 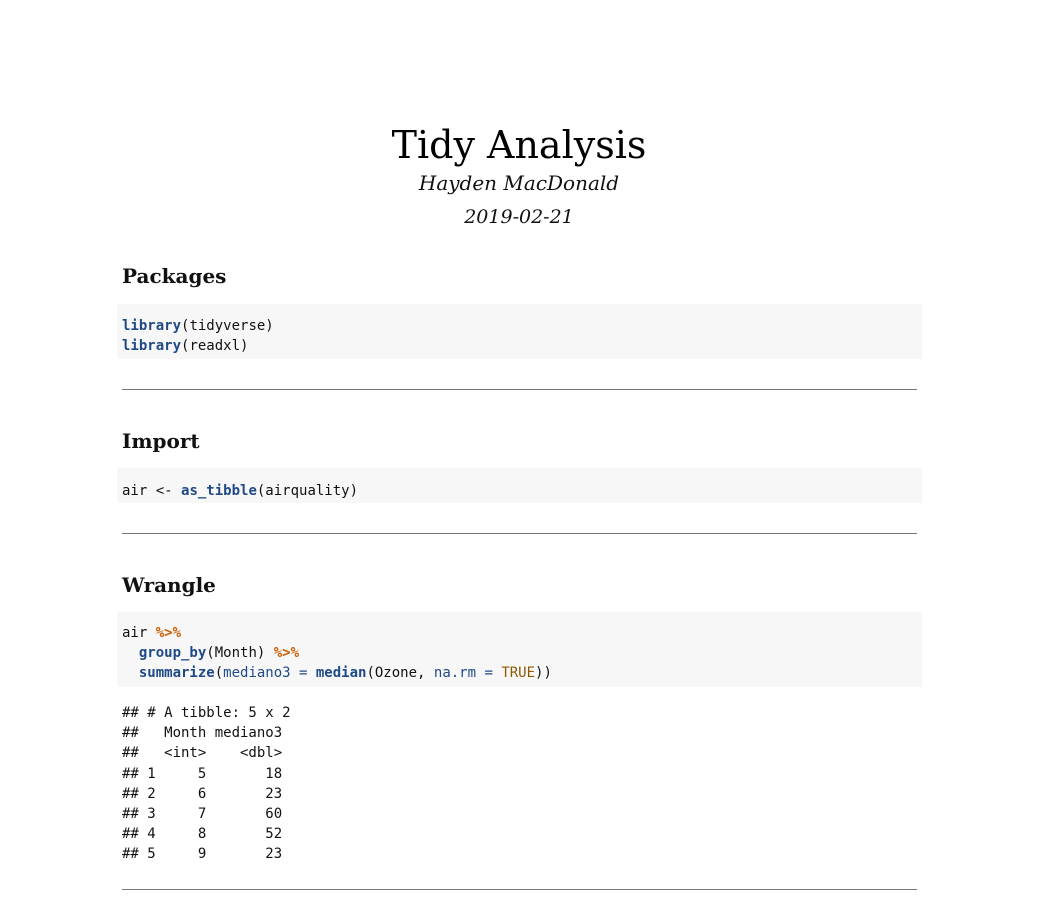 What do you see at coordinates (519, 491) in the screenshot?
I see `code-line: air <- as_tibble(airquality)` at bounding box center [519, 491].